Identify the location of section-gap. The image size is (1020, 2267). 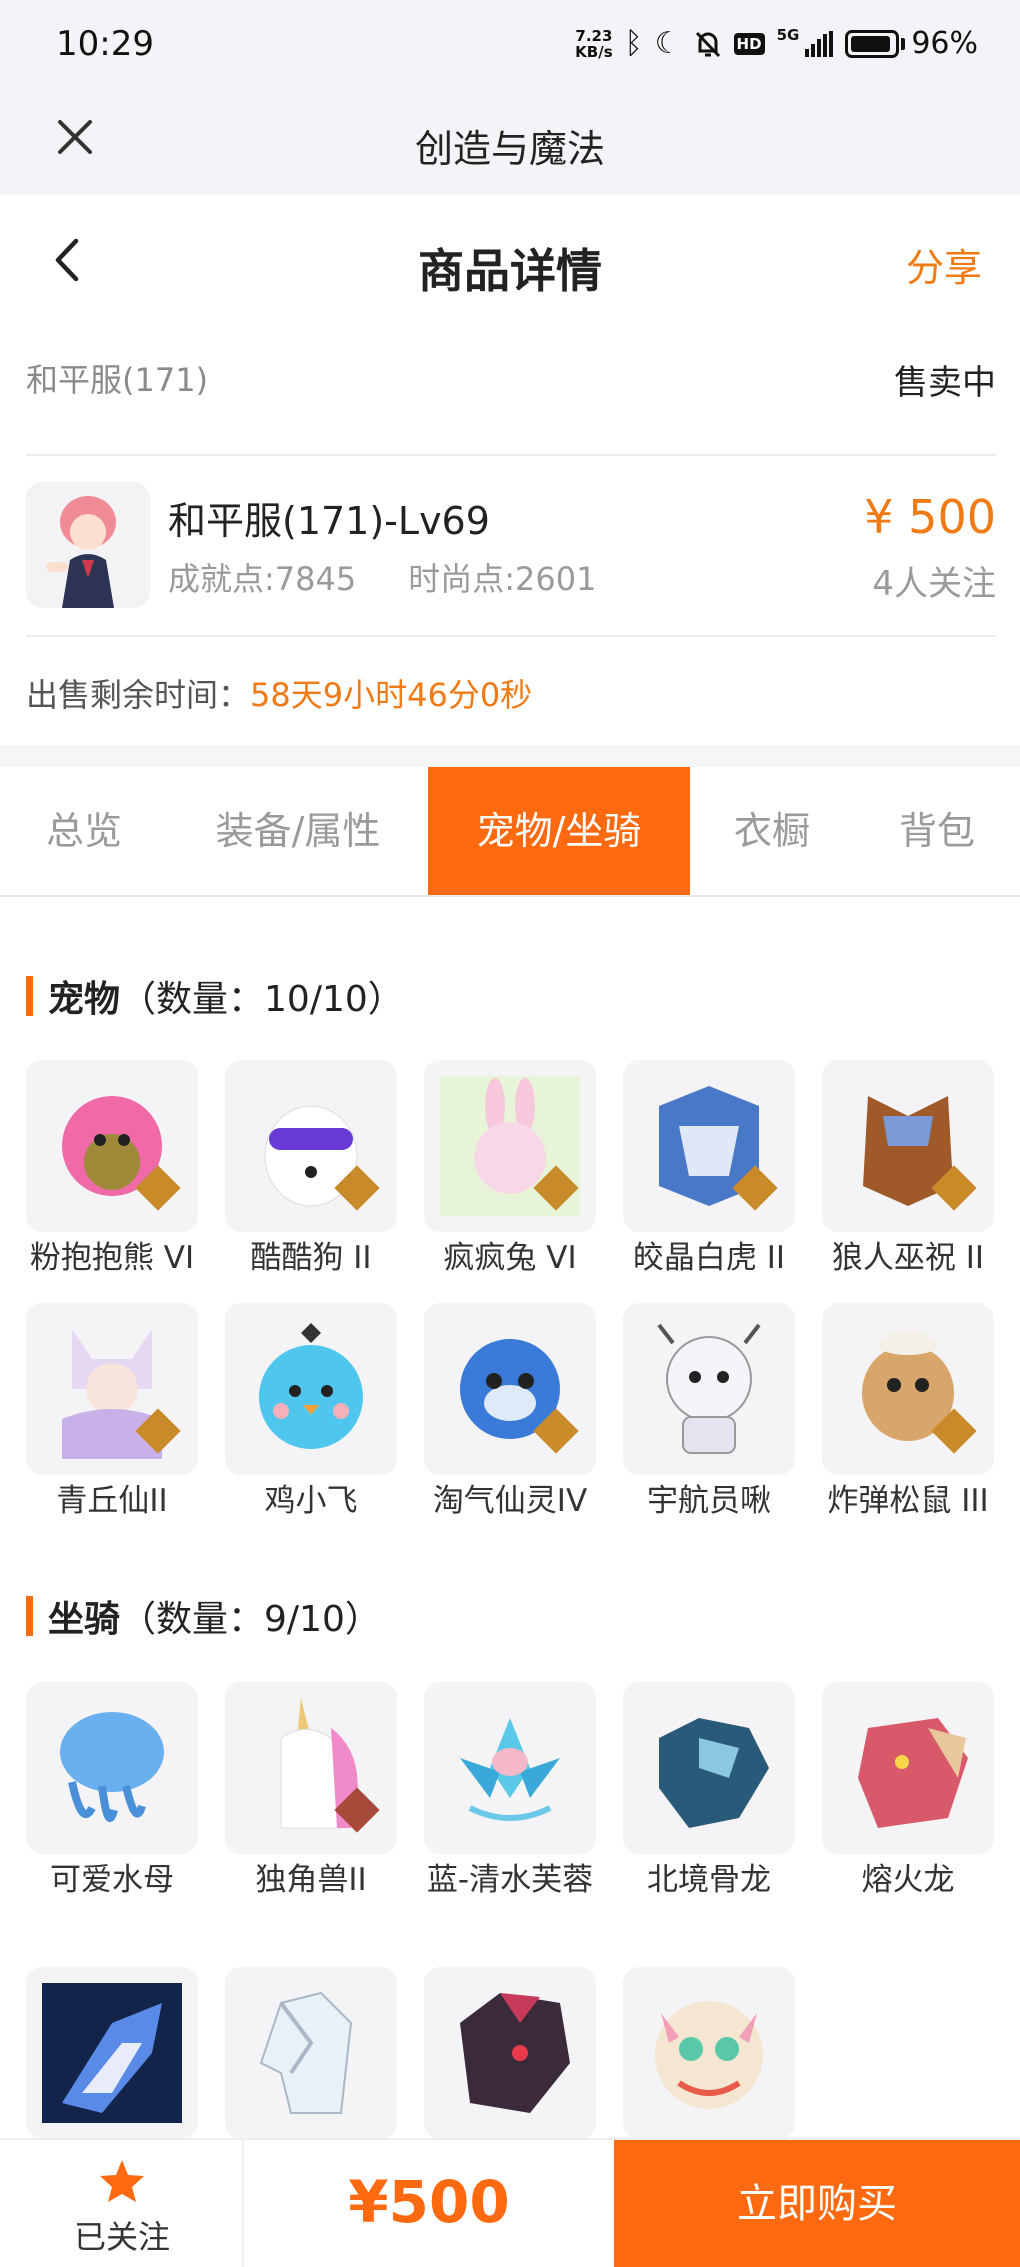
(510, 756).